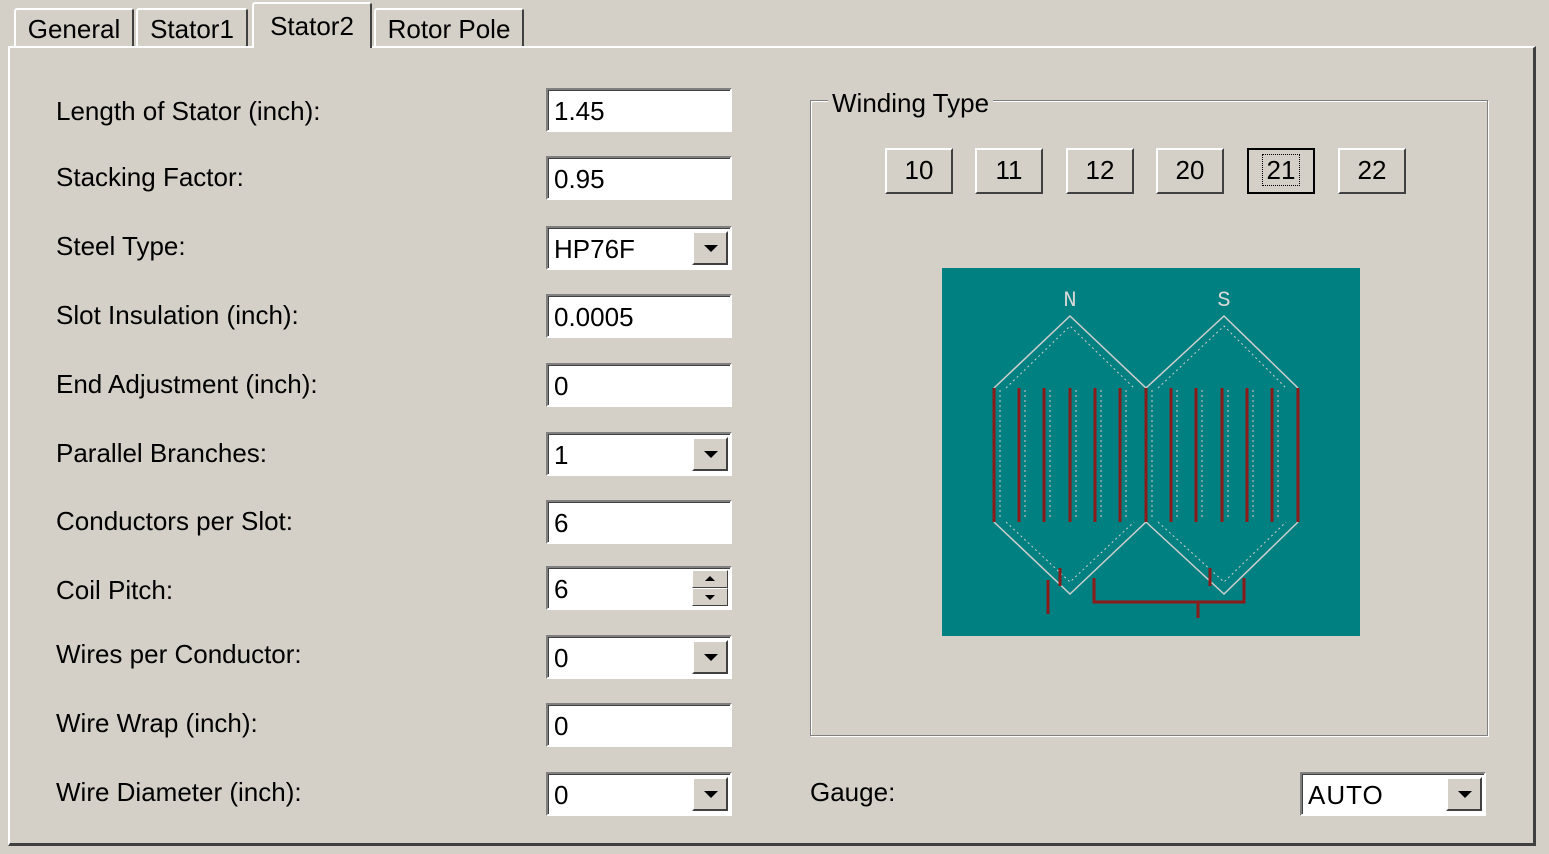  What do you see at coordinates (579, 111) in the screenshot?
I see `length-of-stator-value: 1.45` at bounding box center [579, 111].